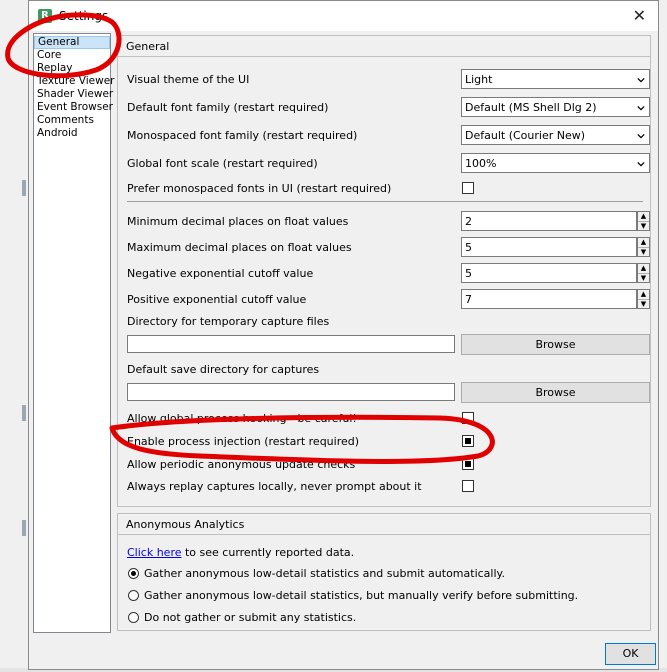 Image resolution: width=667 pixels, height=672 pixels. Describe the element at coordinates (555, 79) in the screenshot. I see `visual-theme-combo: Light` at that location.